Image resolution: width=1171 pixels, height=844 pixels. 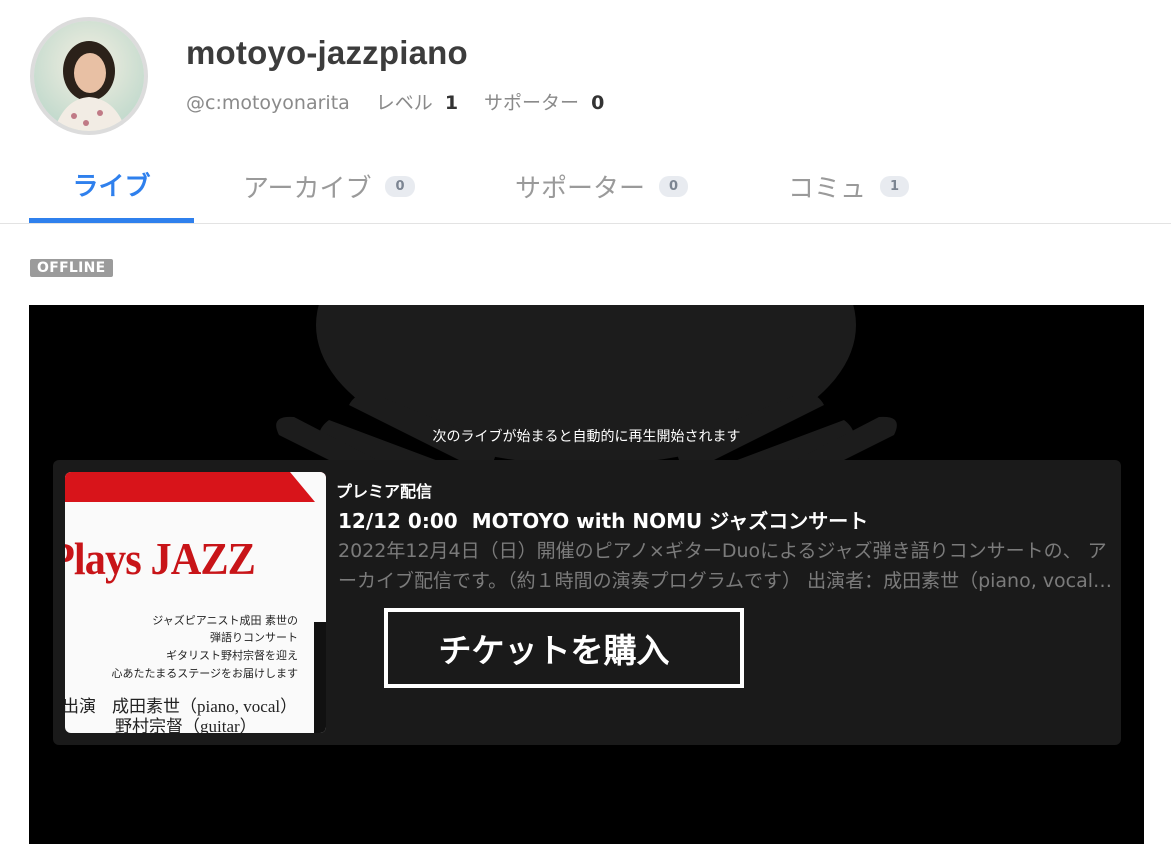 I want to click on premiere-label: プレミア配信, so click(x=384, y=491).